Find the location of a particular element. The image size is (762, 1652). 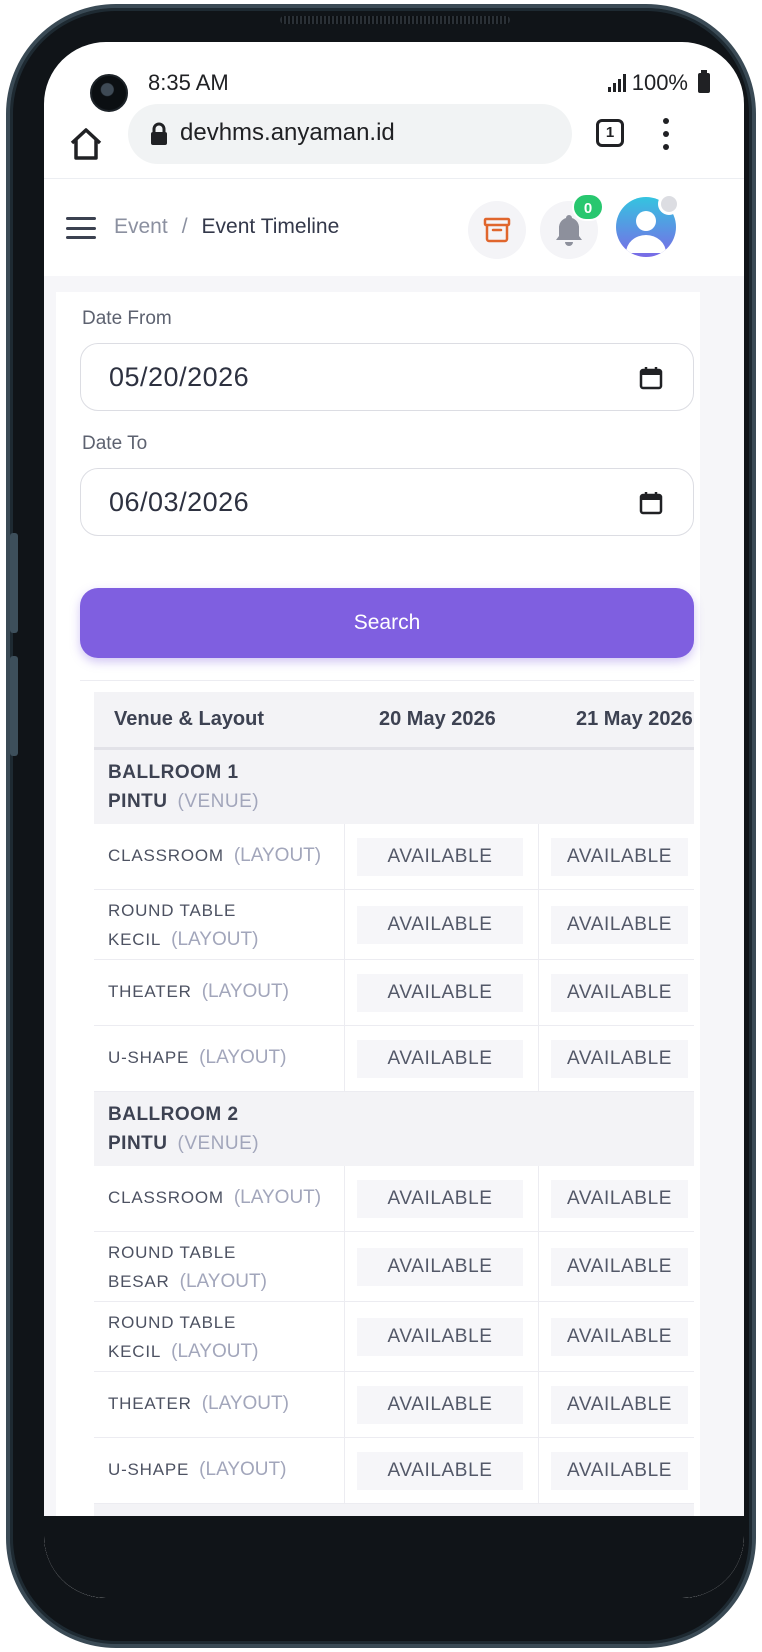

layout-name-text: CLASSROOM is located at coordinates (166, 1197).